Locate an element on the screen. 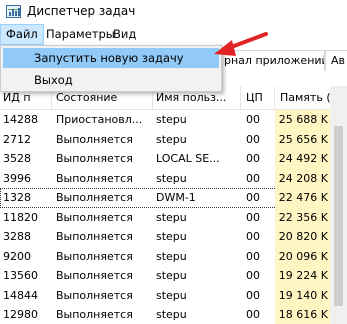 This screenshot has height=324, width=347. cell-pid: 14288 is located at coordinates (20, 119).